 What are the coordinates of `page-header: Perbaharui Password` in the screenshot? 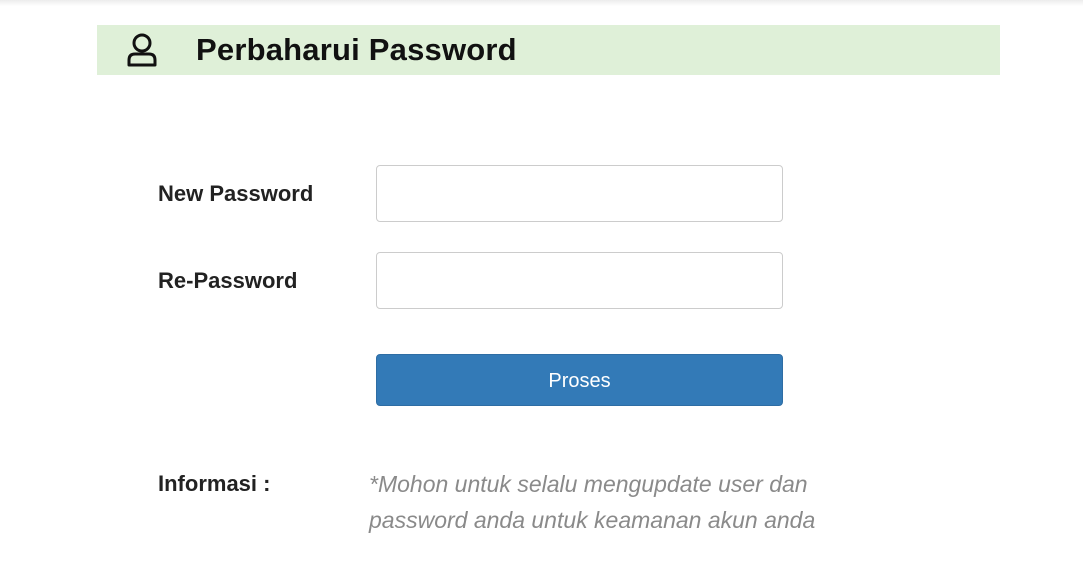 It's located at (548, 50).